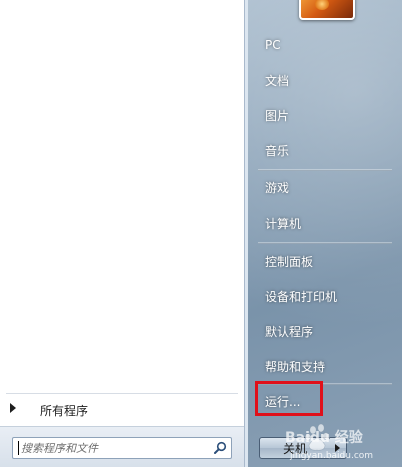 This screenshot has width=402, height=467. Describe the element at coordinates (64, 411) in the screenshot. I see `all-programs-label: 所有程序` at that location.